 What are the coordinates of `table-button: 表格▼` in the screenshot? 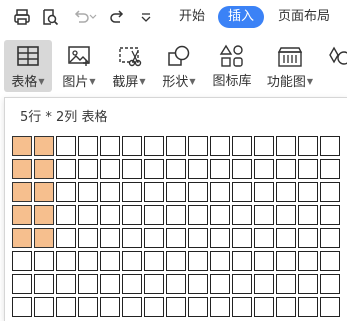 It's located at (28, 67).